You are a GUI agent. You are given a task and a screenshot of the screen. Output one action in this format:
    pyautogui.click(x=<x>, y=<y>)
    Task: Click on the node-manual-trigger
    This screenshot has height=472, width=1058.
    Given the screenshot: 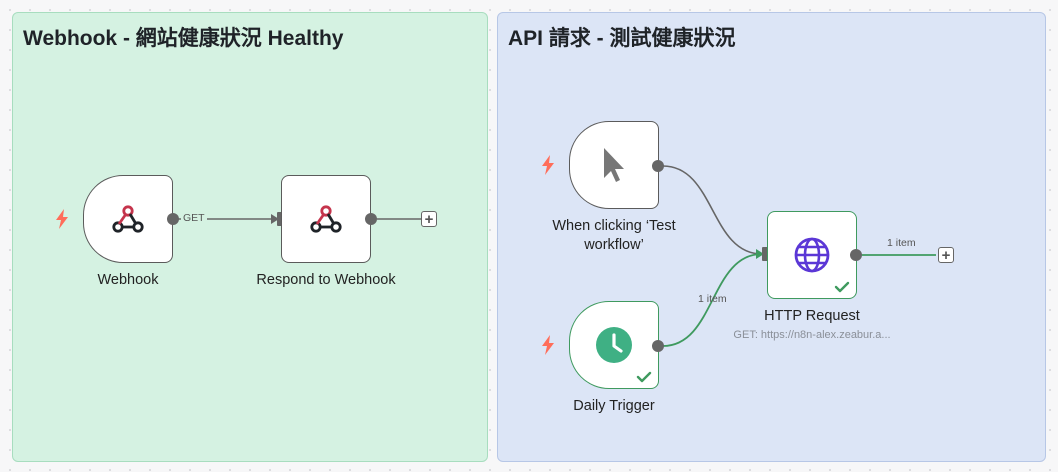 What is the action you would take?
    pyautogui.click(x=614, y=165)
    